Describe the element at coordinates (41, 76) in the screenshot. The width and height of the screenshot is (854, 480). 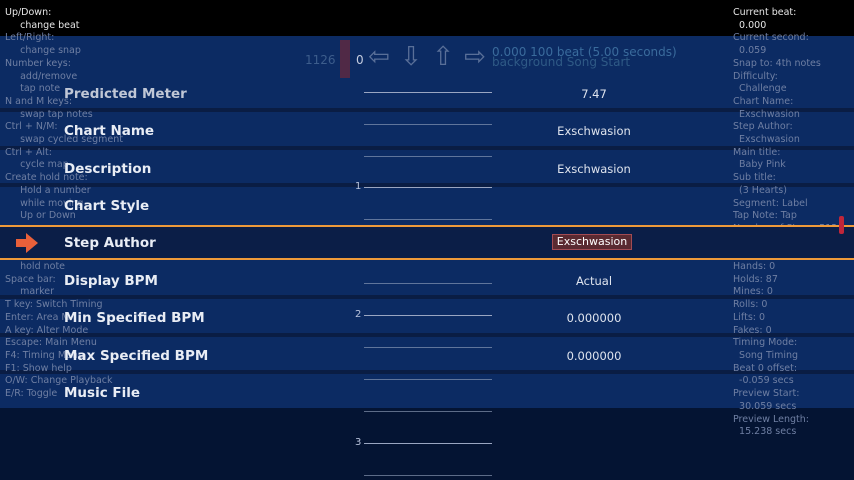
I see `help-line: add/remove` at that location.